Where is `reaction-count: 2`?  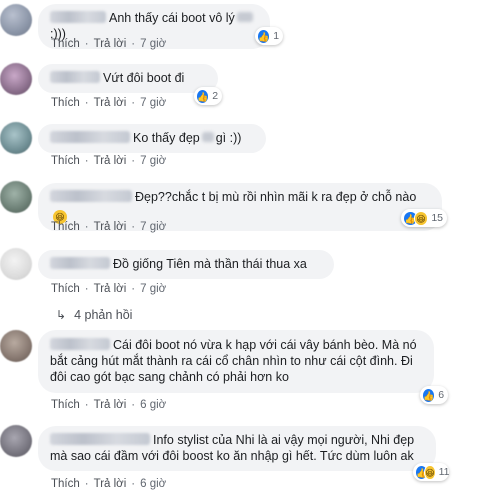 reaction-count: 2 is located at coordinates (215, 96).